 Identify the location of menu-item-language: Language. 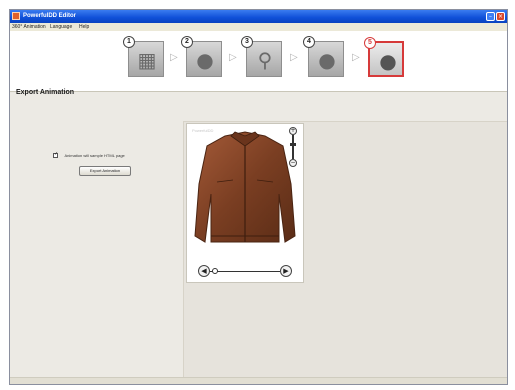
(61, 27).